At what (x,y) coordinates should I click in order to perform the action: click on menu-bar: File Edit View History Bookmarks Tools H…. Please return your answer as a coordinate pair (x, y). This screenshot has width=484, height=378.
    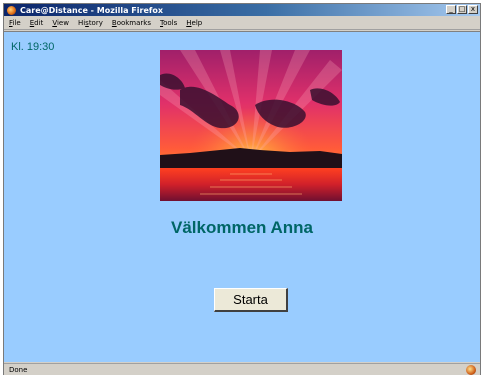
    Looking at the image, I should click on (242, 23).